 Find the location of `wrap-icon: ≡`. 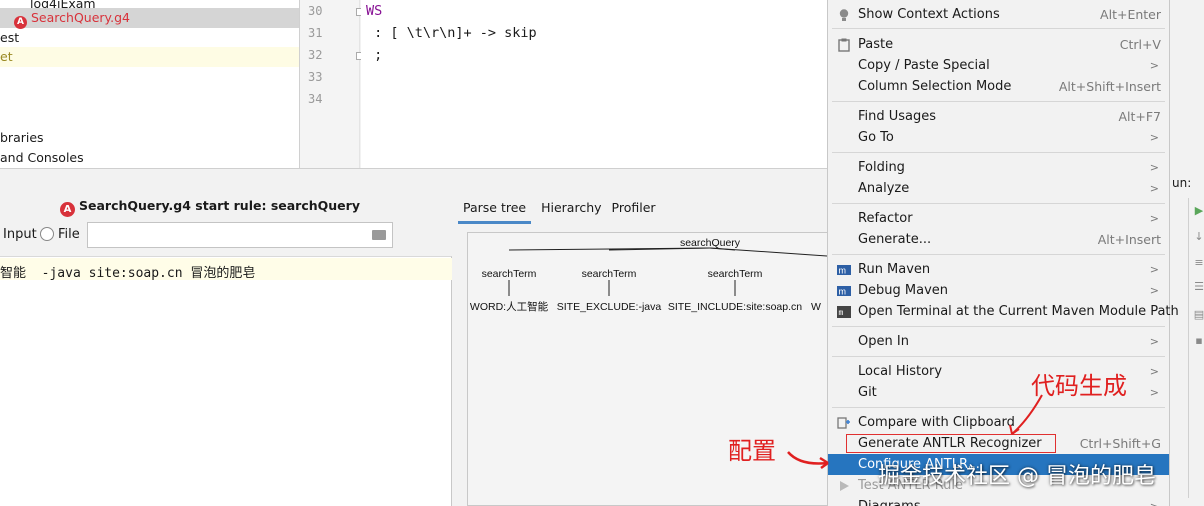

wrap-icon: ≡ is located at coordinates (1198, 263).